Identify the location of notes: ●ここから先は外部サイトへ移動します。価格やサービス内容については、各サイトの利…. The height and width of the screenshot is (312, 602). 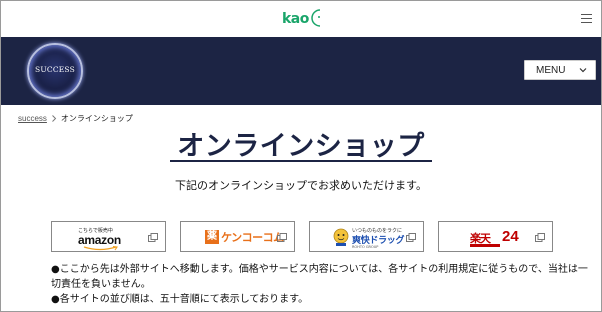
(321, 284).